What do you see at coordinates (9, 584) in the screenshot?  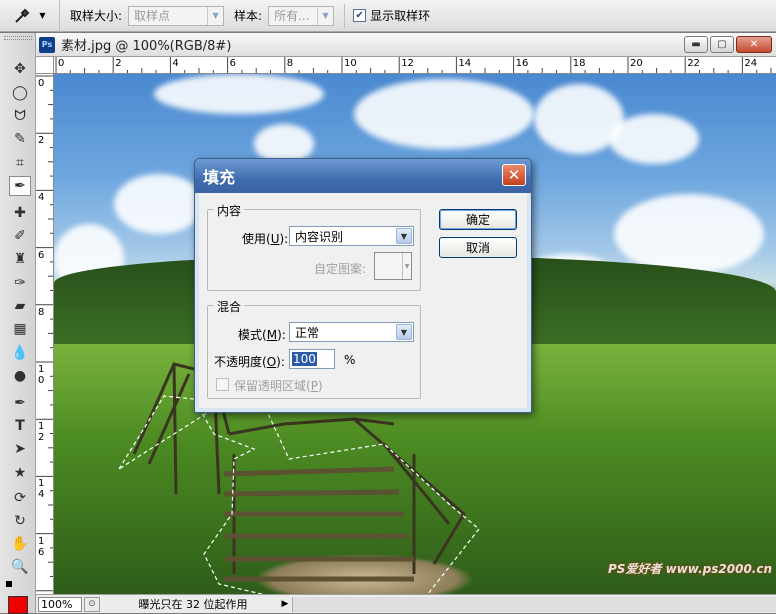 I see `default-colors-icon` at bounding box center [9, 584].